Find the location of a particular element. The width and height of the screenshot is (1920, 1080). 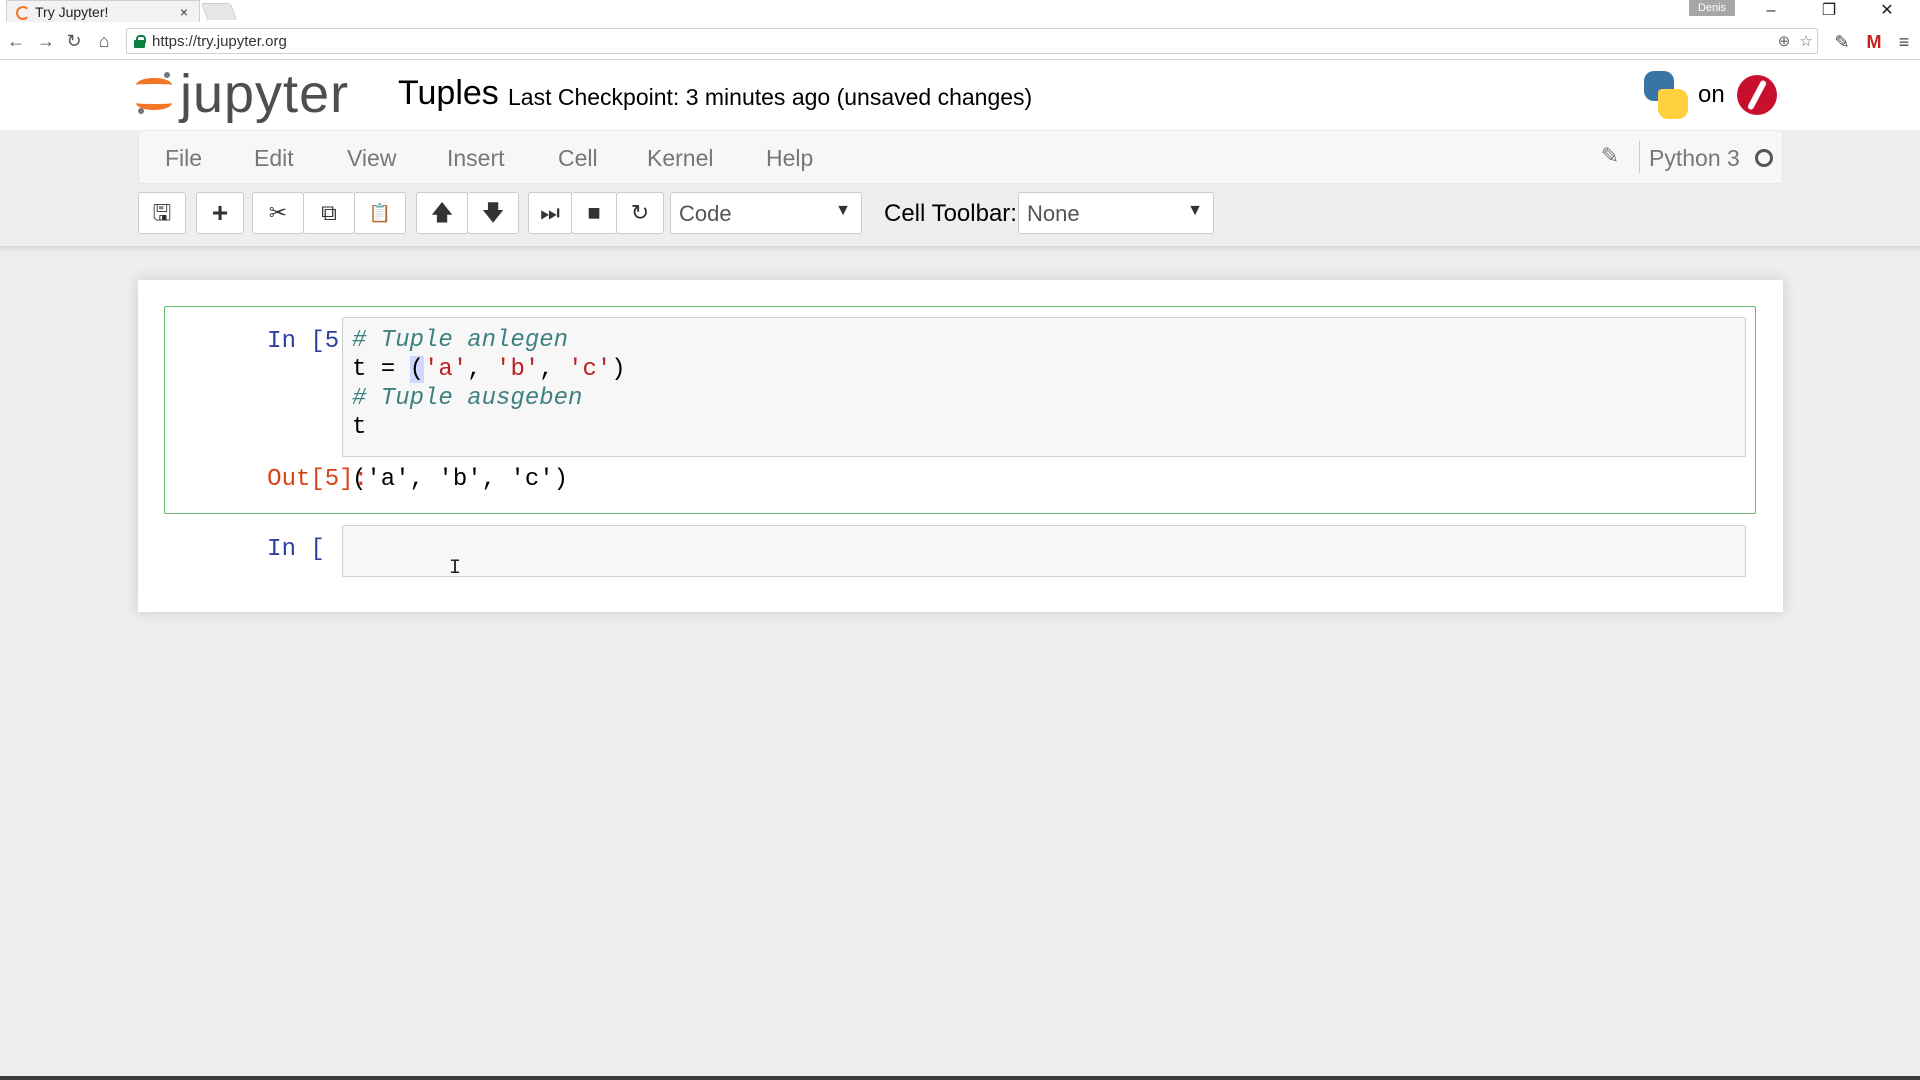

code-line: # Tuple anlegen is located at coordinates (460, 340).